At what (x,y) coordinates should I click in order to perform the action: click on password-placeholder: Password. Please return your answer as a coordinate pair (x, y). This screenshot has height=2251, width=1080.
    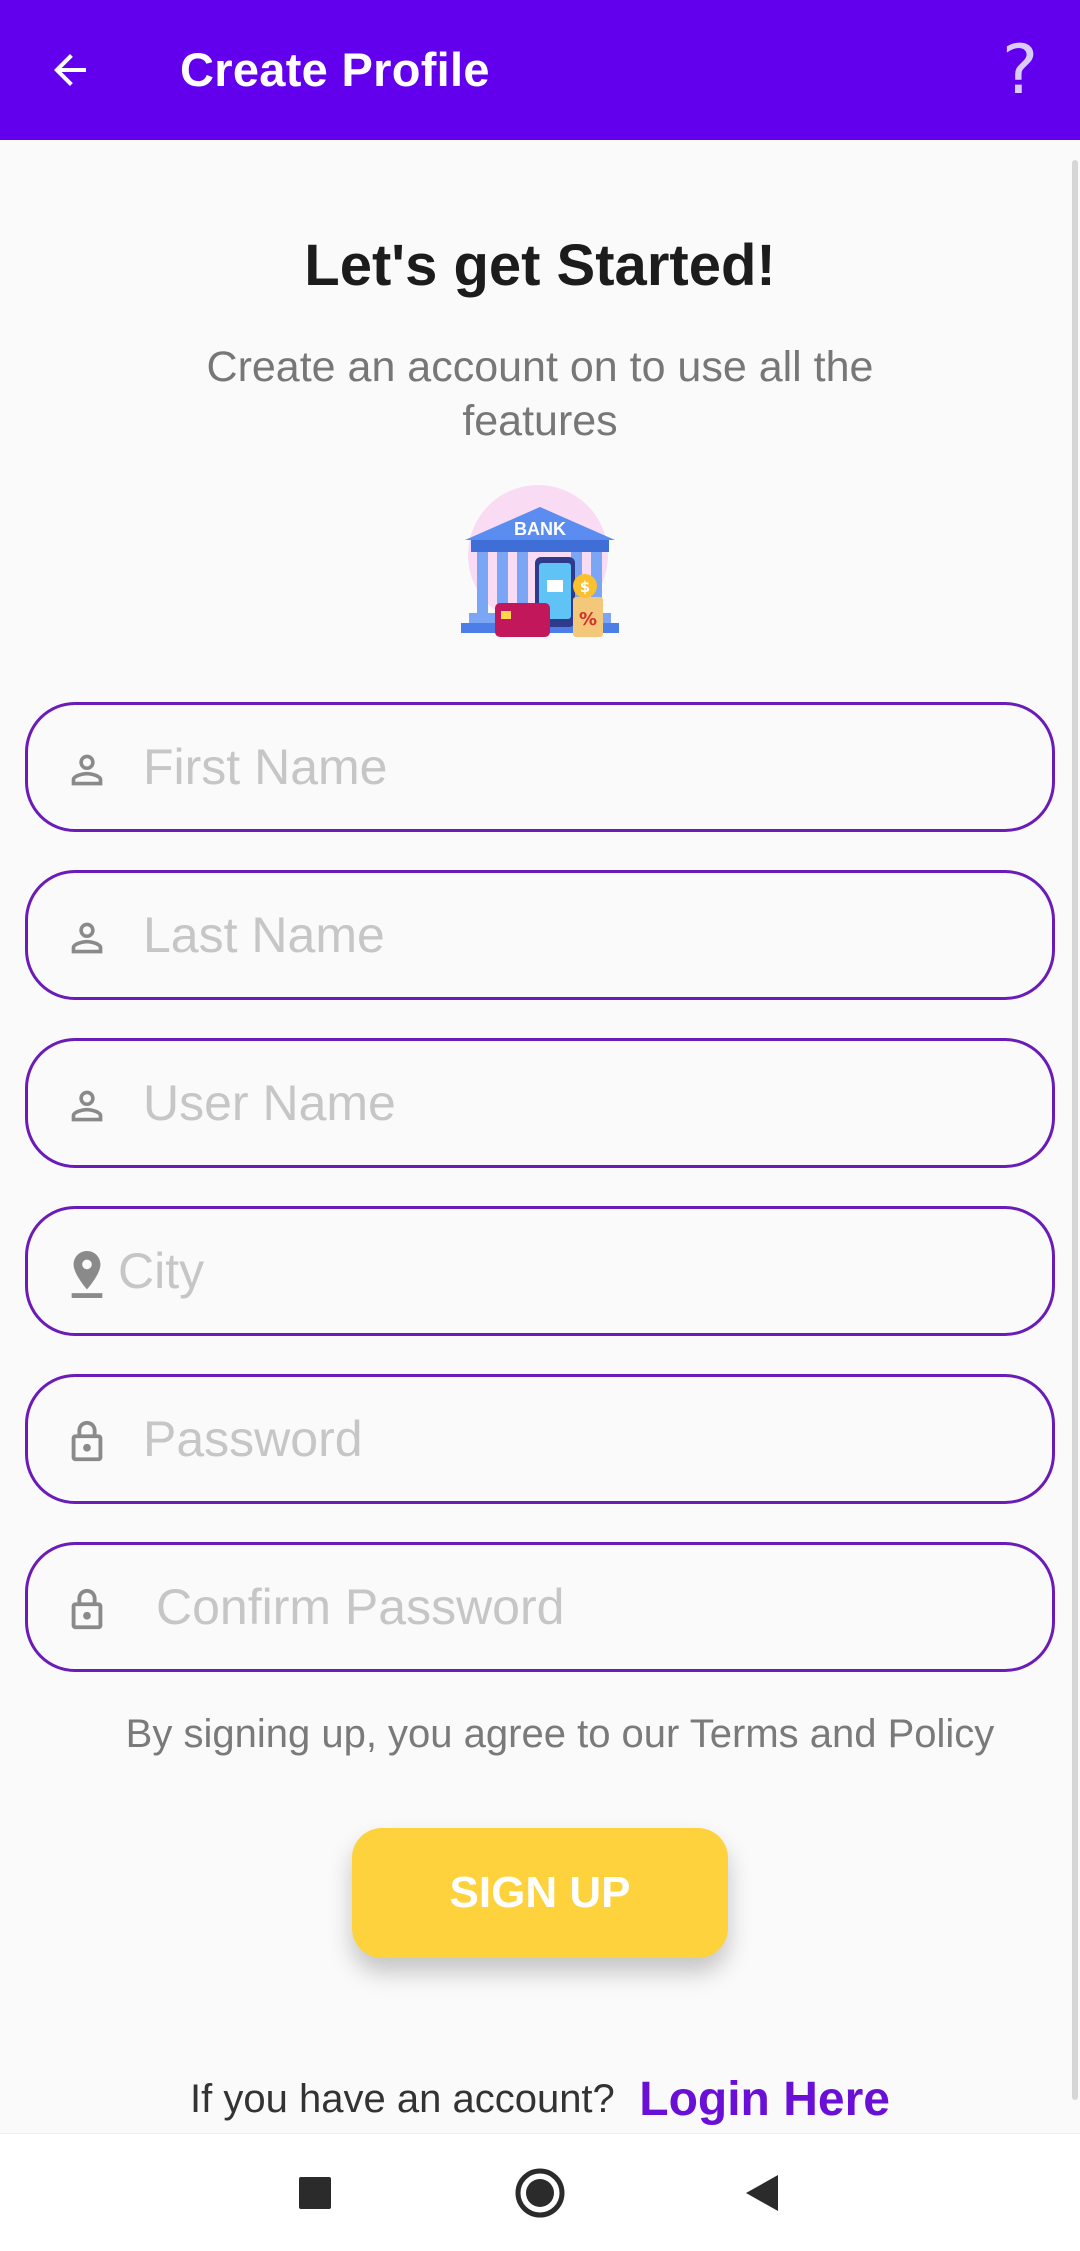
    Looking at the image, I should click on (253, 1439).